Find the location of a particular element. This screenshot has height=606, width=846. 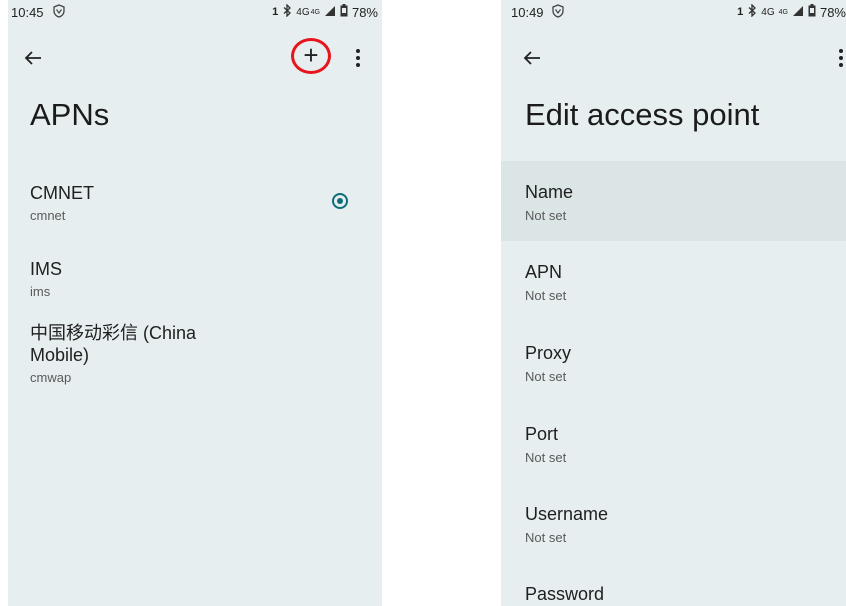

add-apn-button: + is located at coordinates (311, 56).